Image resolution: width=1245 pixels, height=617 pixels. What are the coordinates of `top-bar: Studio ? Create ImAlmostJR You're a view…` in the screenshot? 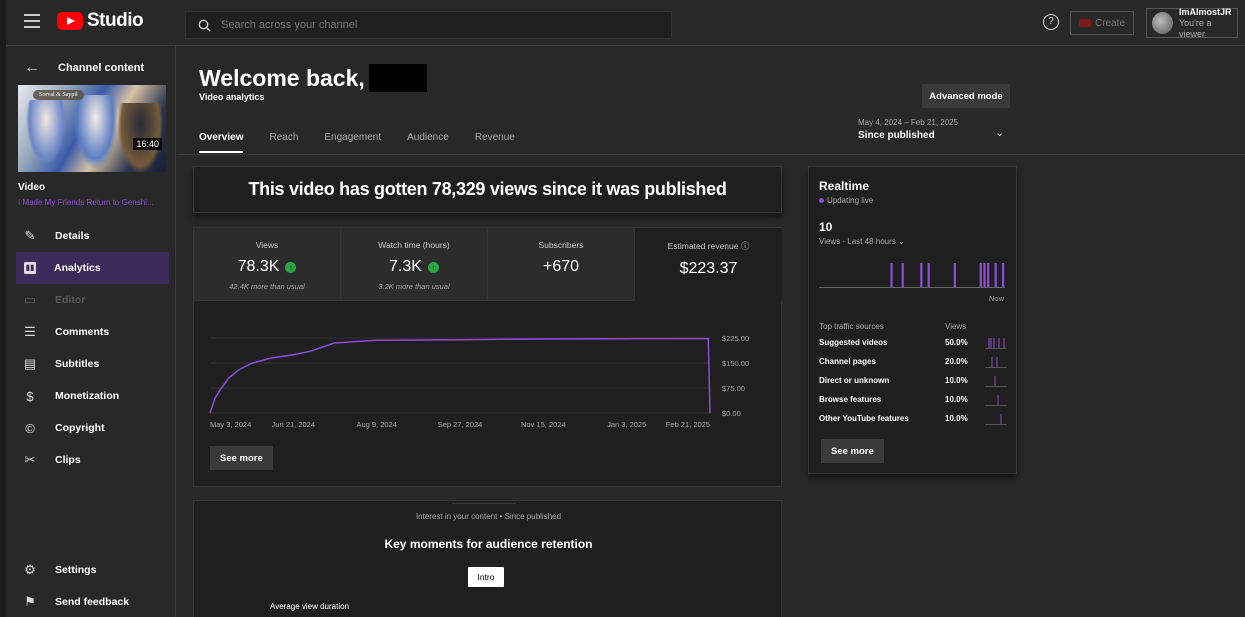 It's located at (622, 23).